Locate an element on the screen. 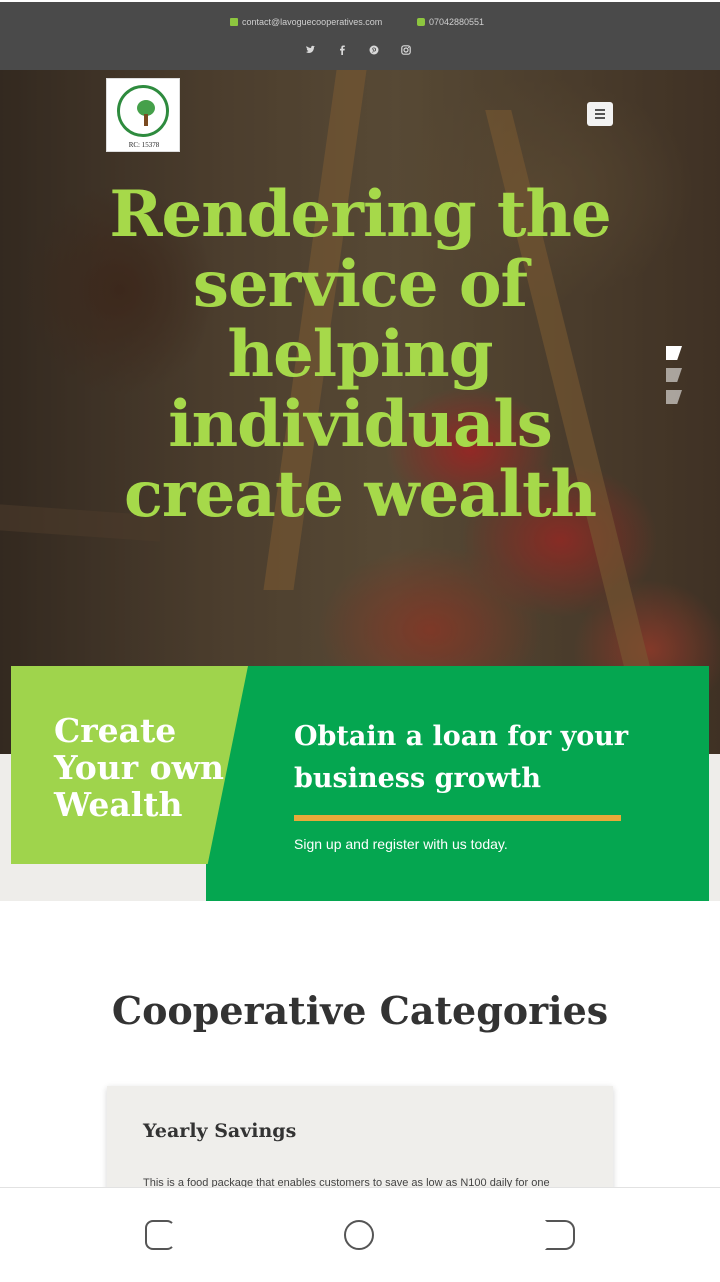 This screenshot has width=720, height=1282. slider-indicators is located at coordinates (674, 379).